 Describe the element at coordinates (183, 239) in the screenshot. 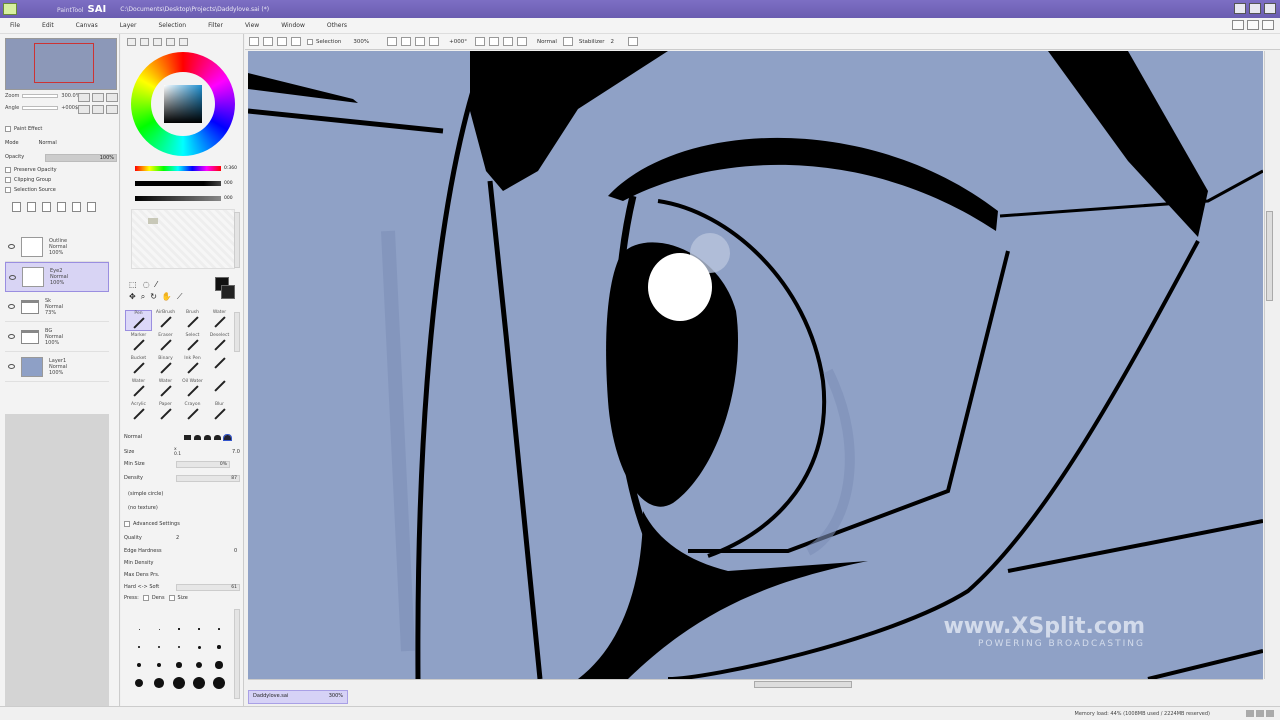

I see `swatch-area` at that location.